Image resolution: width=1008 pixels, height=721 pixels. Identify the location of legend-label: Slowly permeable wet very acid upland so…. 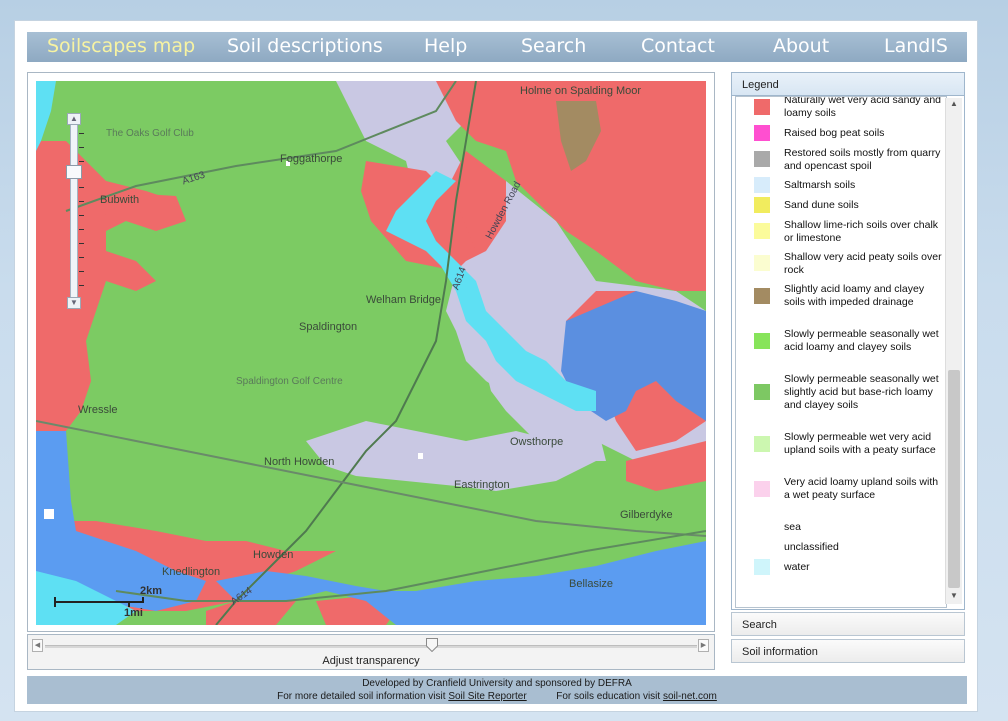
(860, 443).